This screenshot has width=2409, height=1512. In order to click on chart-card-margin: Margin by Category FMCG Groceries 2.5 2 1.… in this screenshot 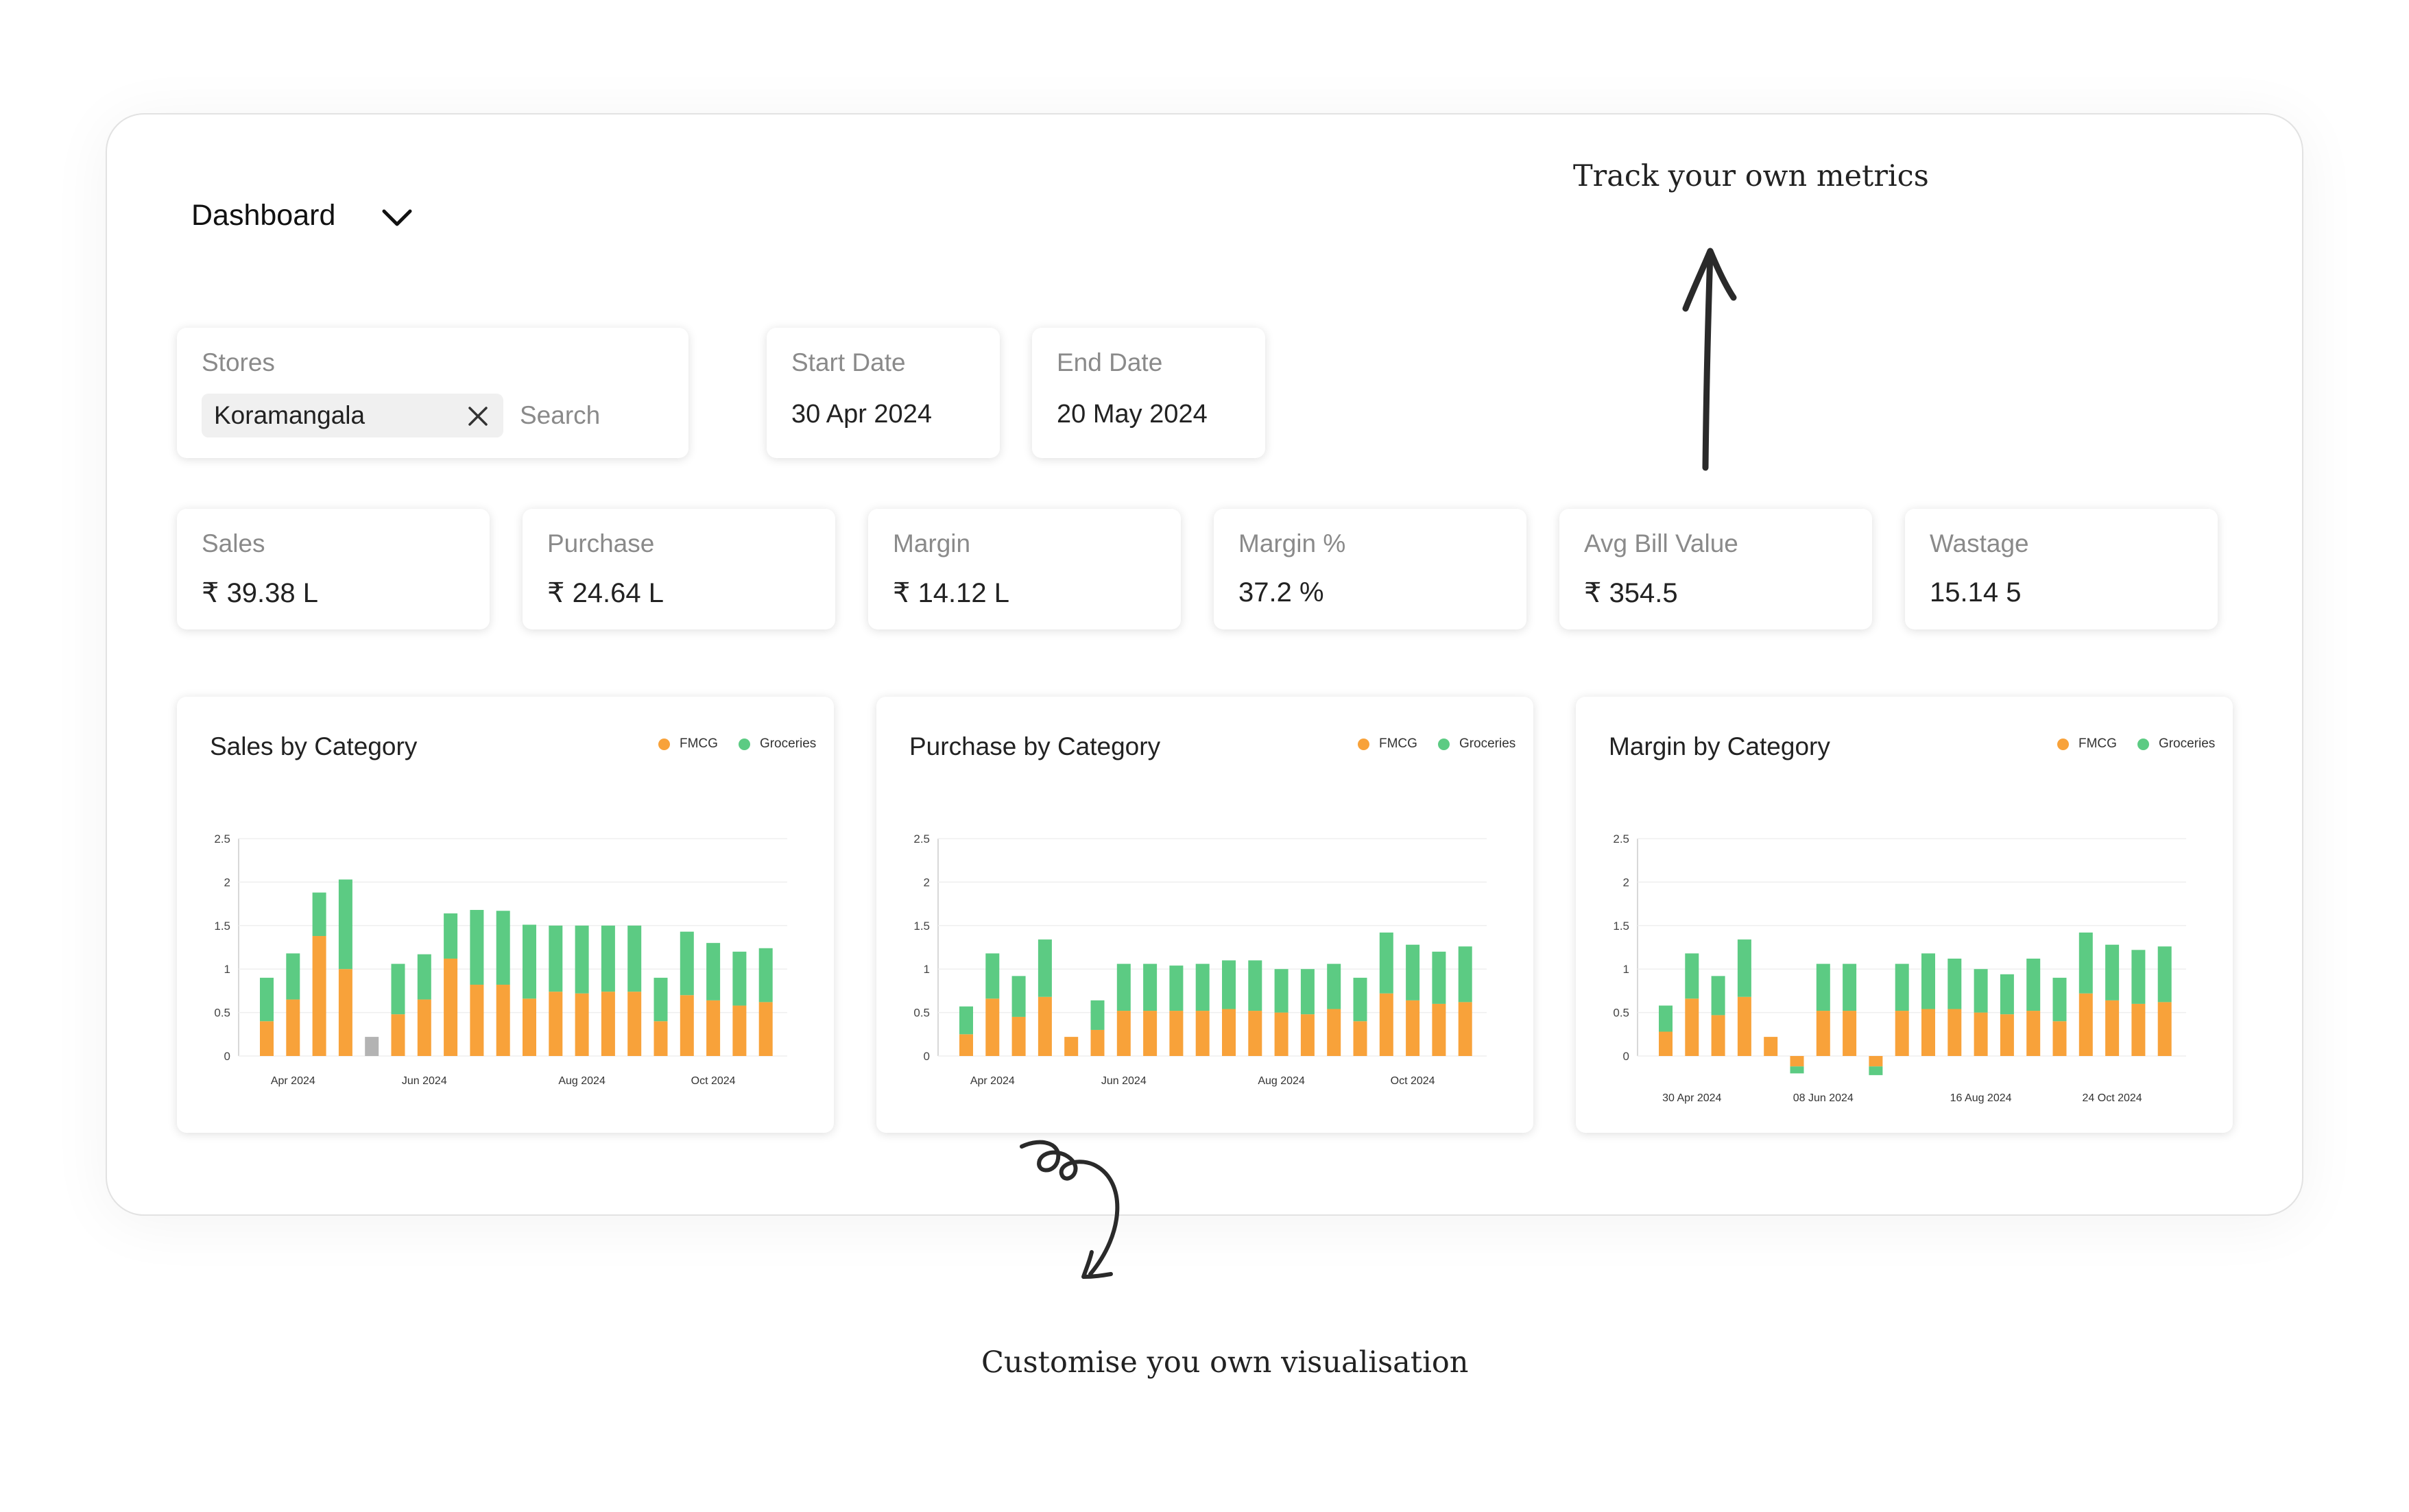, I will do `click(1904, 915)`.